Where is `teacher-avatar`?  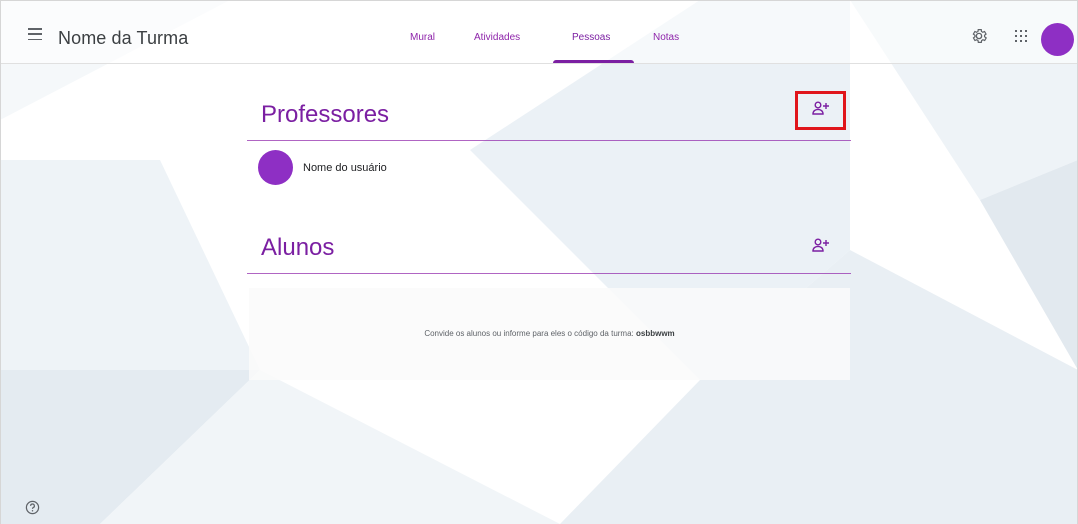 teacher-avatar is located at coordinates (275, 167).